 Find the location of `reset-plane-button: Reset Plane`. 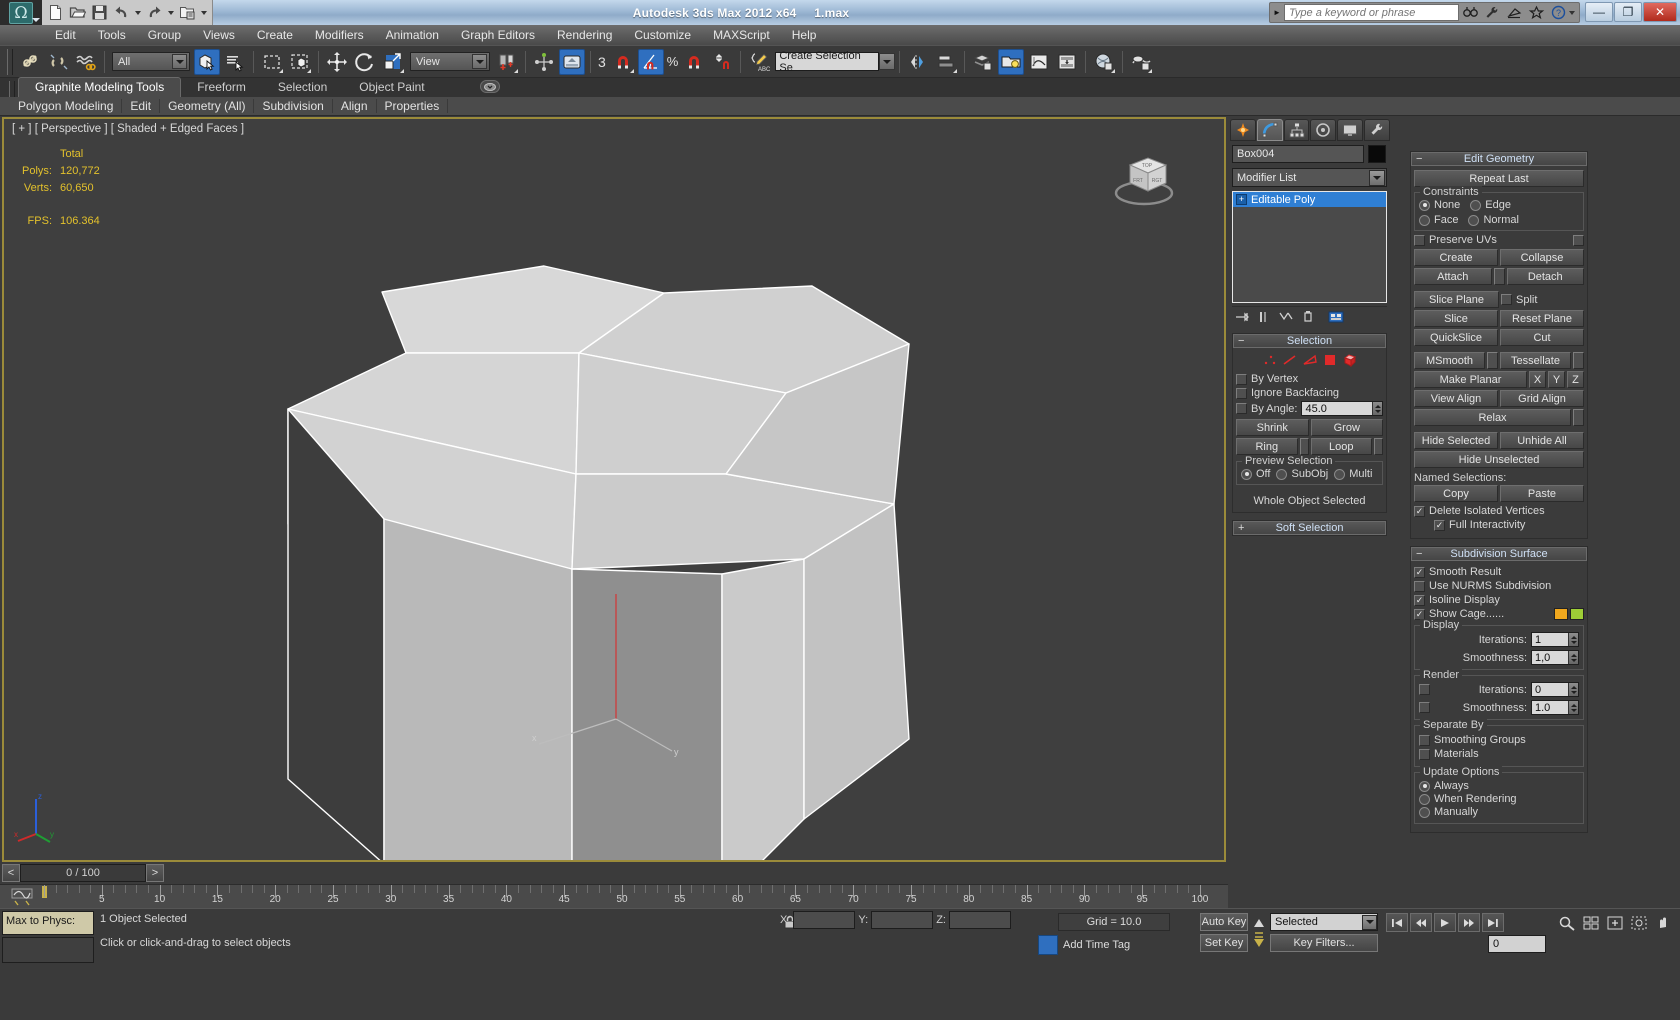

reset-plane-button: Reset Plane is located at coordinates (1542, 318).